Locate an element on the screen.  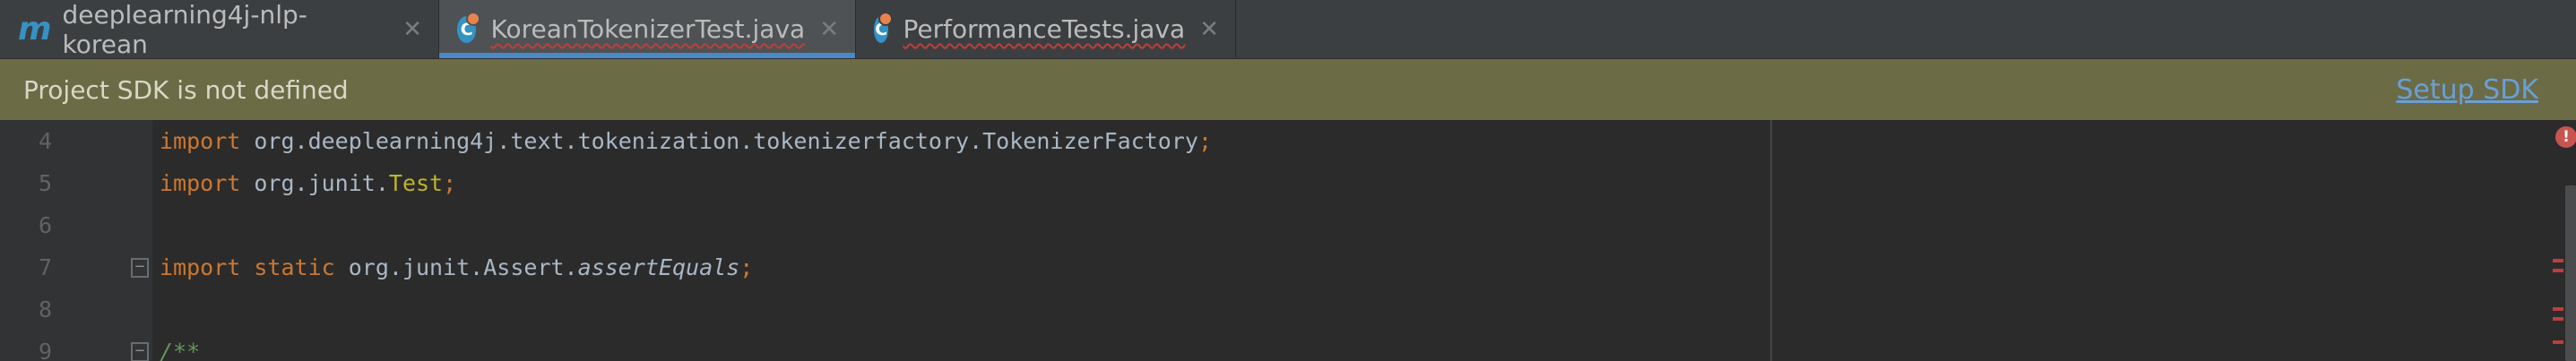
tab-label: PerformanceTests.java is located at coordinates (1044, 29).